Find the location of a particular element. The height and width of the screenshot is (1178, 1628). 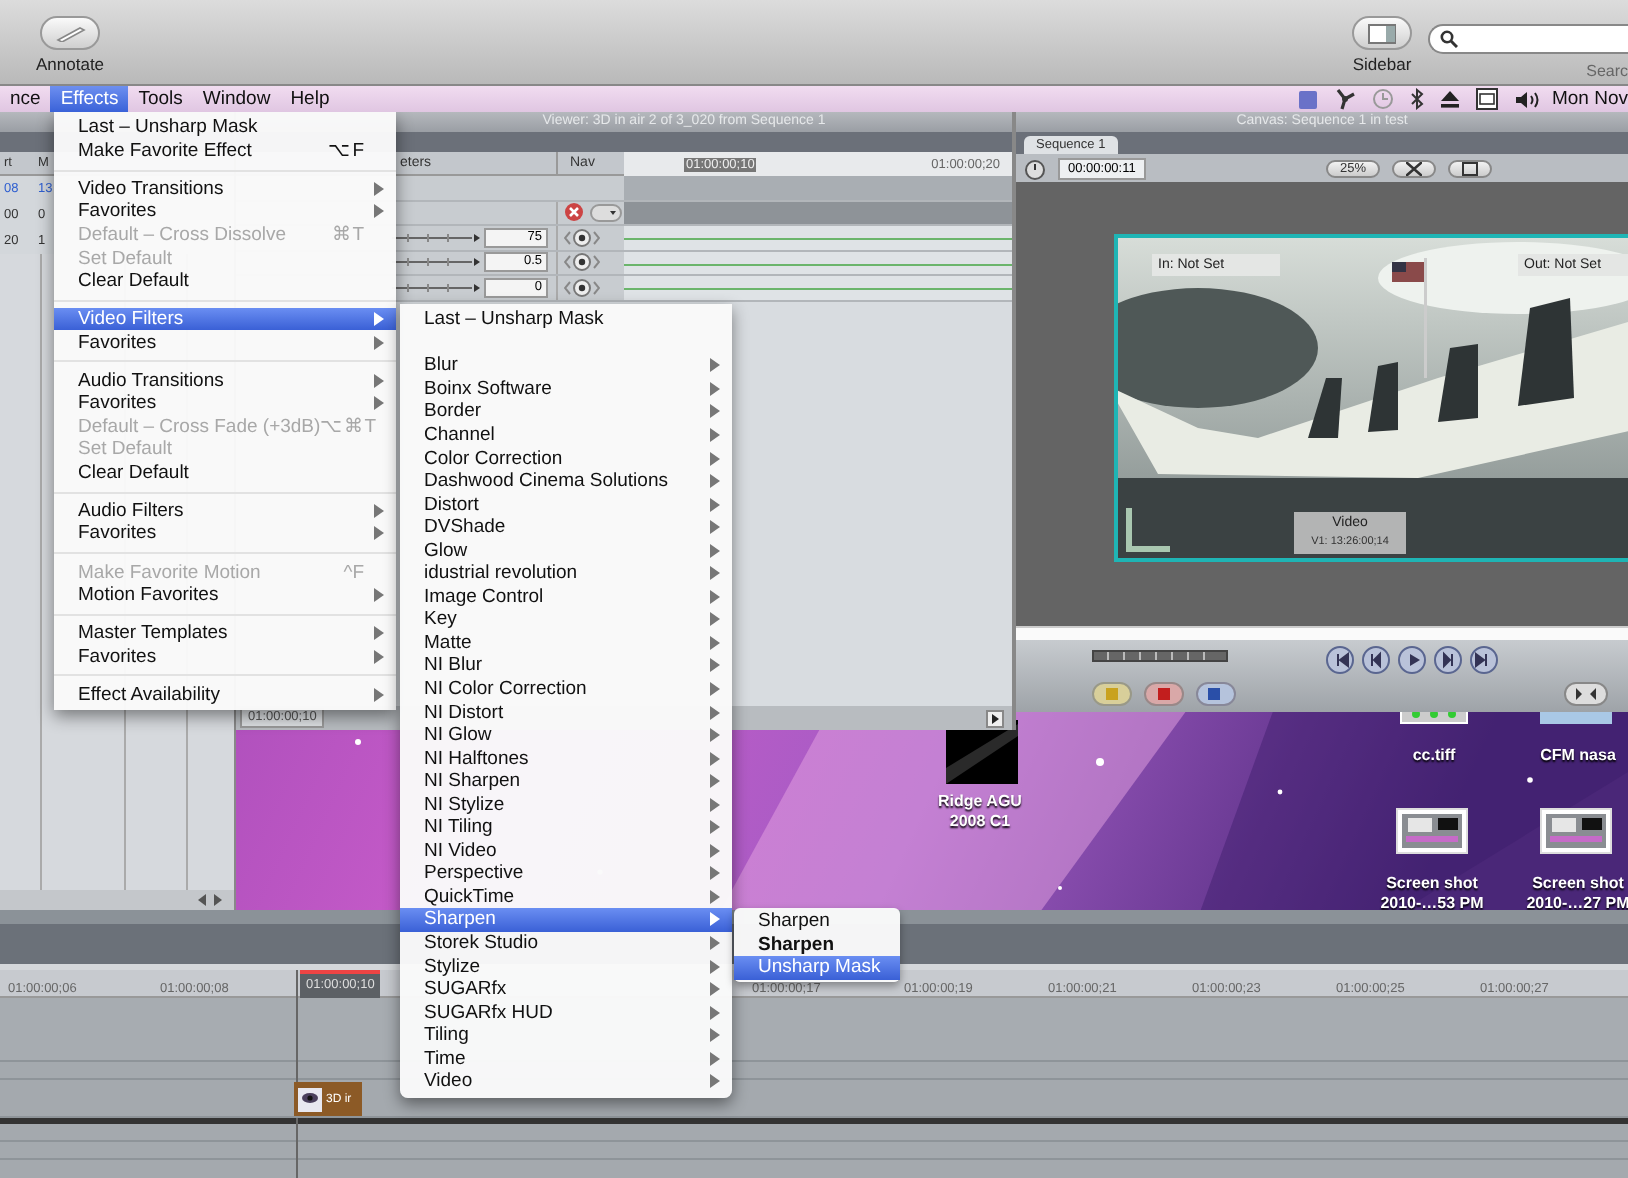

display-icon is located at coordinates (1486, 99).